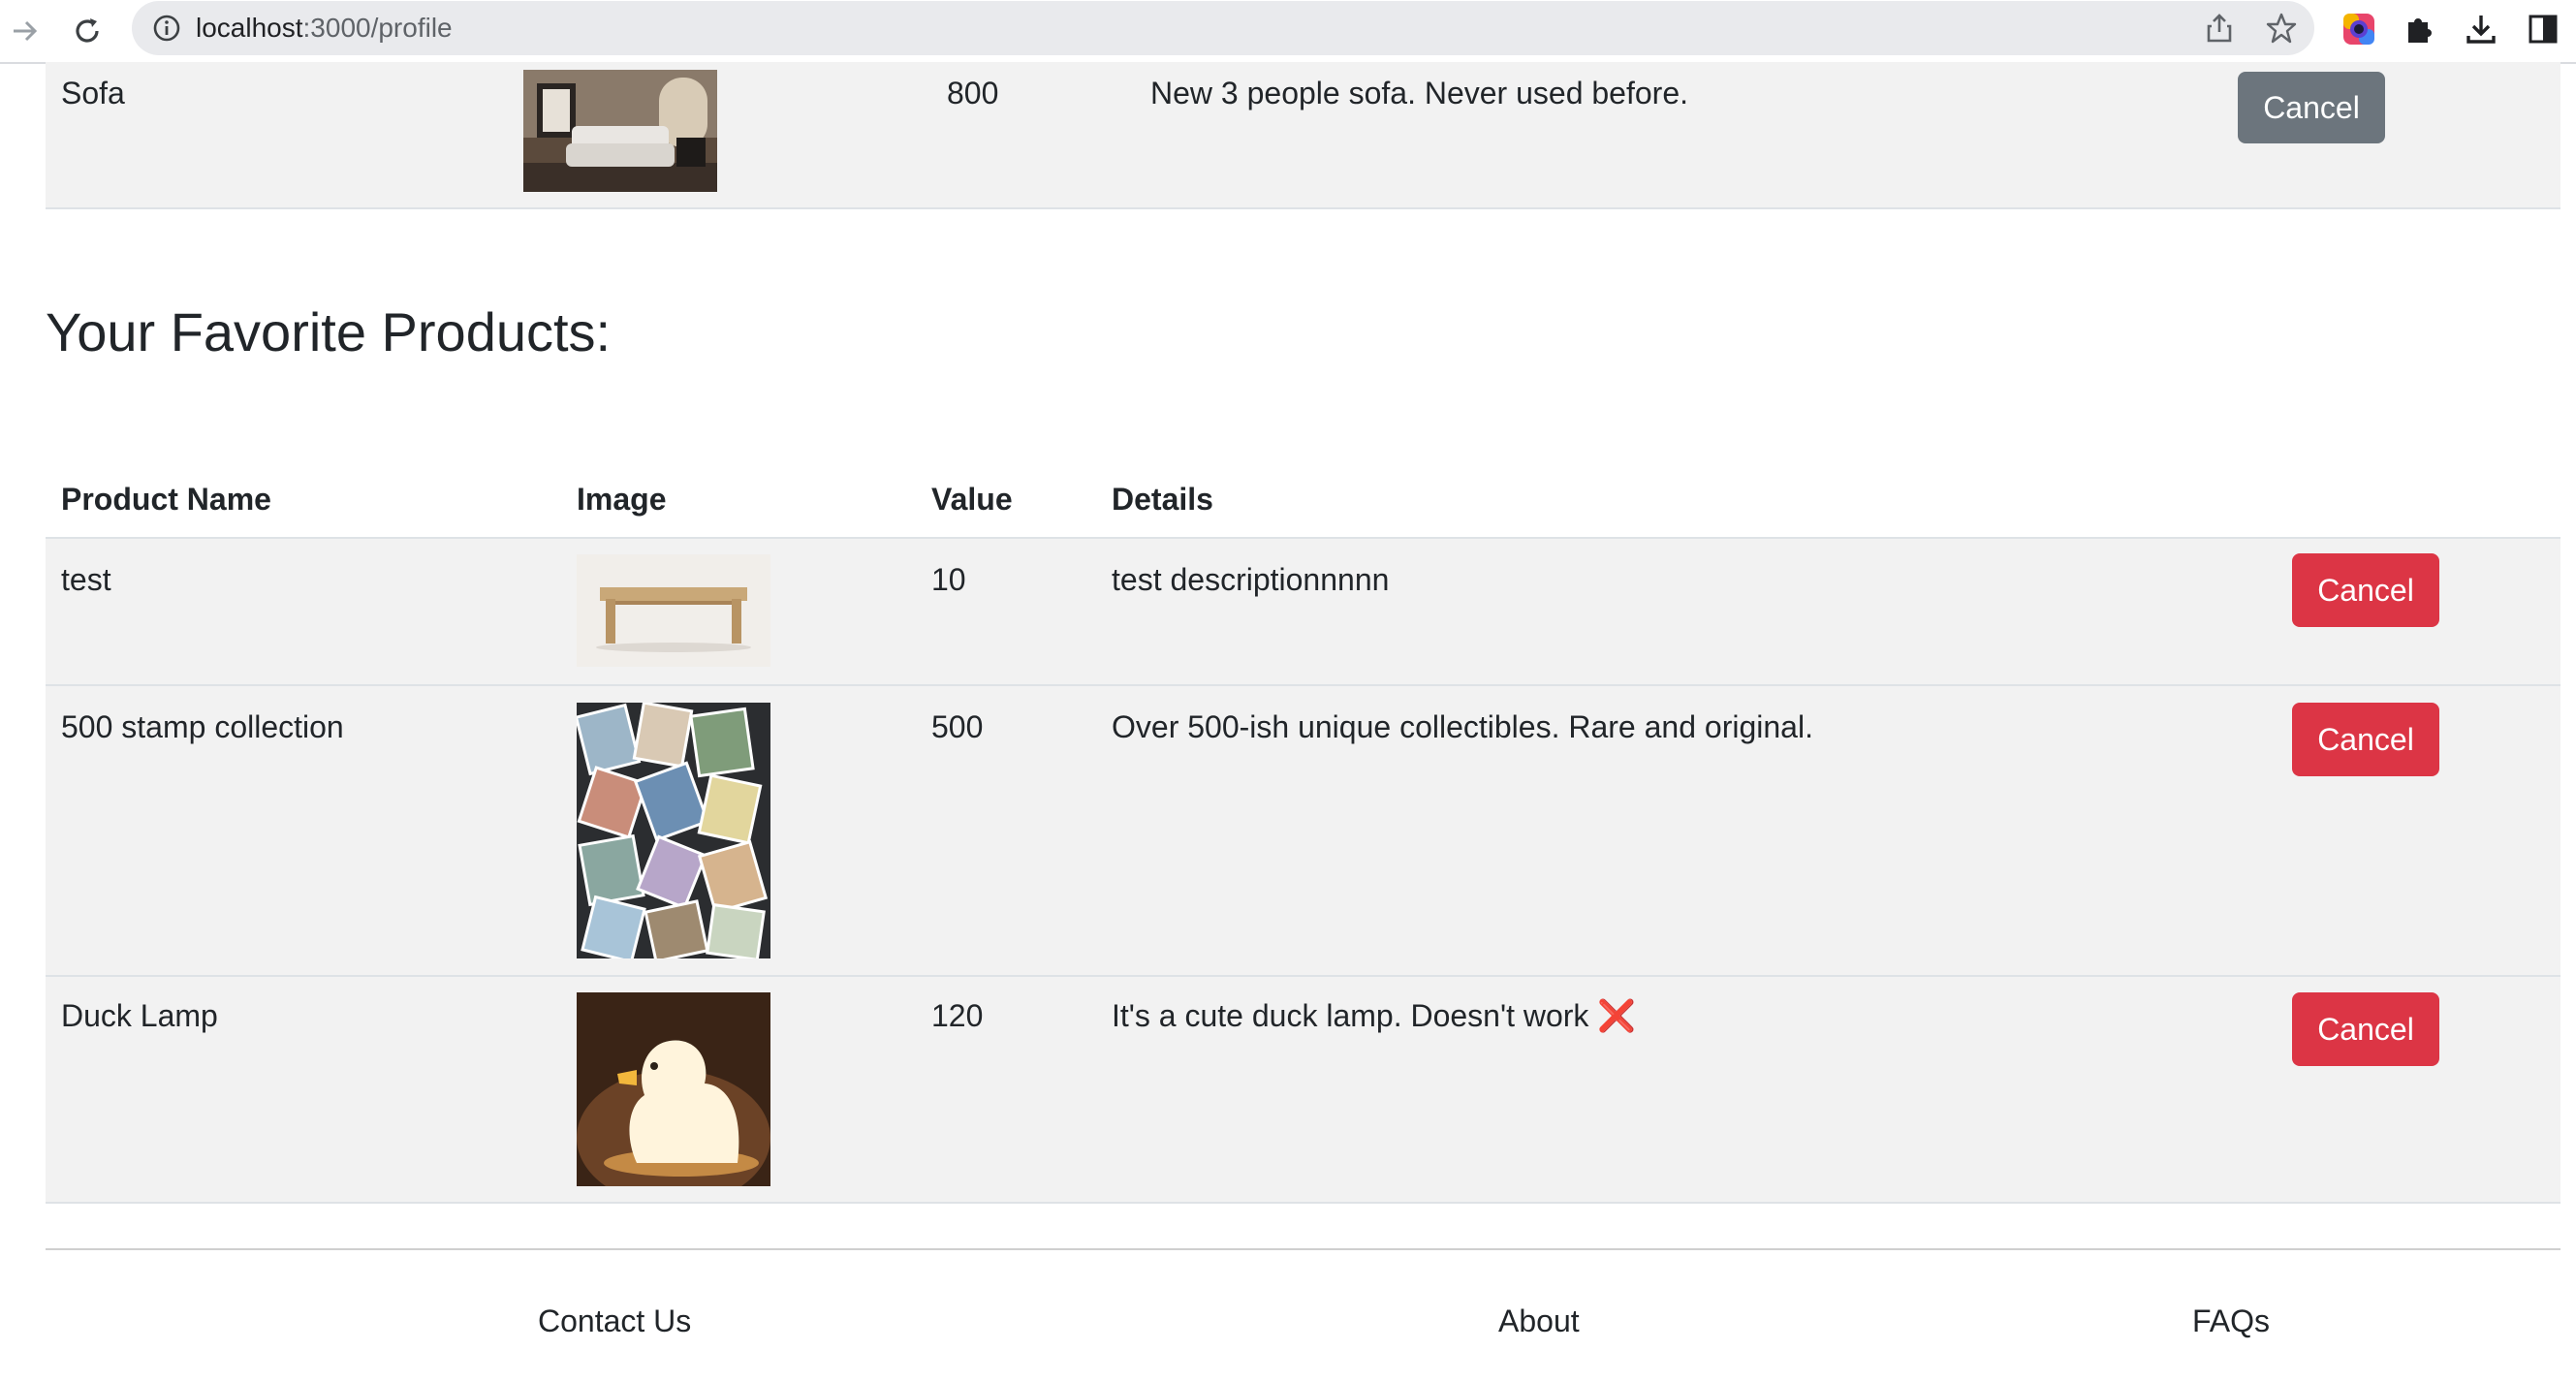 Image resolution: width=2576 pixels, height=1382 pixels. Describe the element at coordinates (87, 31) in the screenshot. I see `reload-icon` at that location.